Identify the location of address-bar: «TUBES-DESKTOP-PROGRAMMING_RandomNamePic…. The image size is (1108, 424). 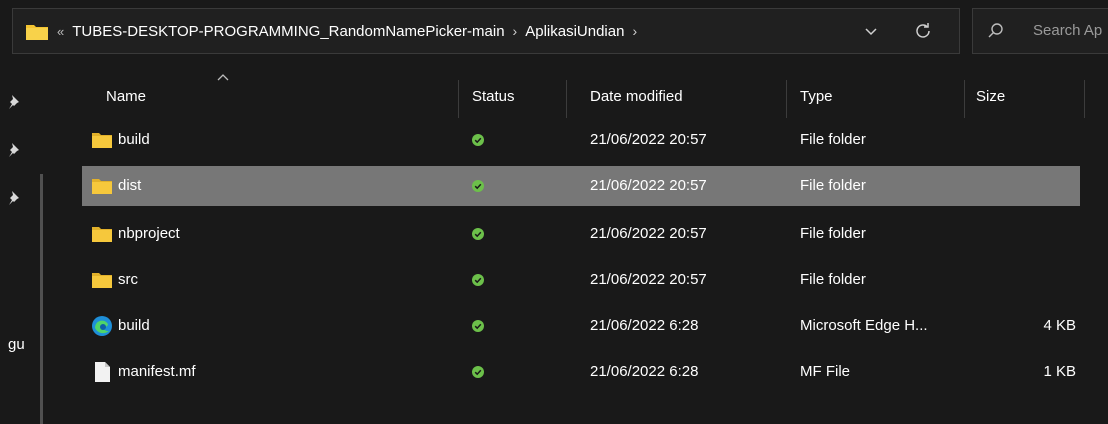
(486, 31).